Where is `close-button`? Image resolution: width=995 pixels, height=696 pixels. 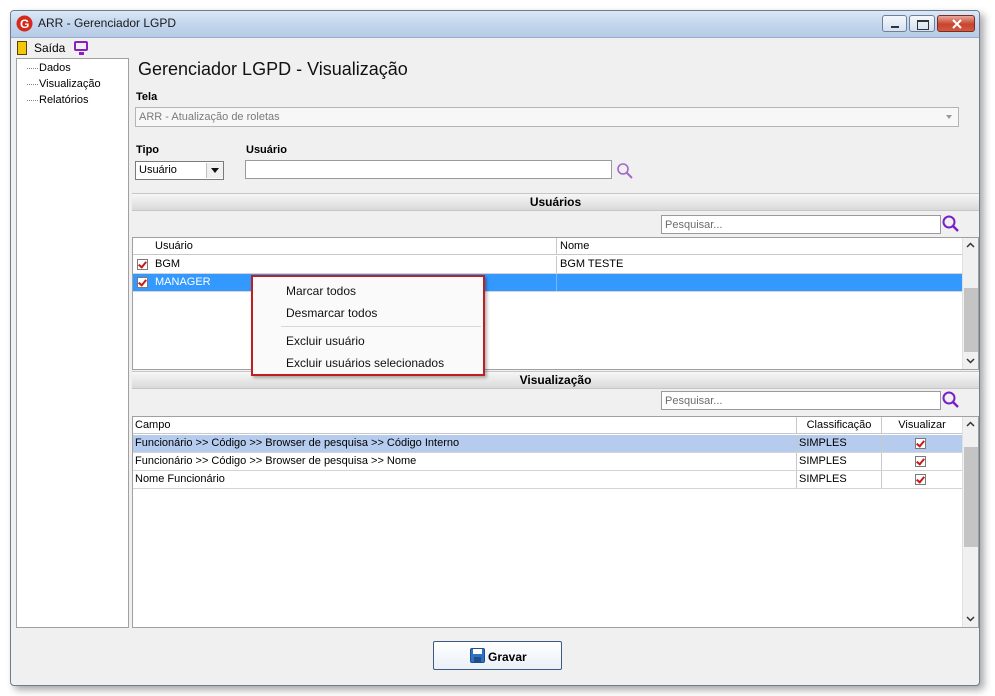
close-button is located at coordinates (956, 23).